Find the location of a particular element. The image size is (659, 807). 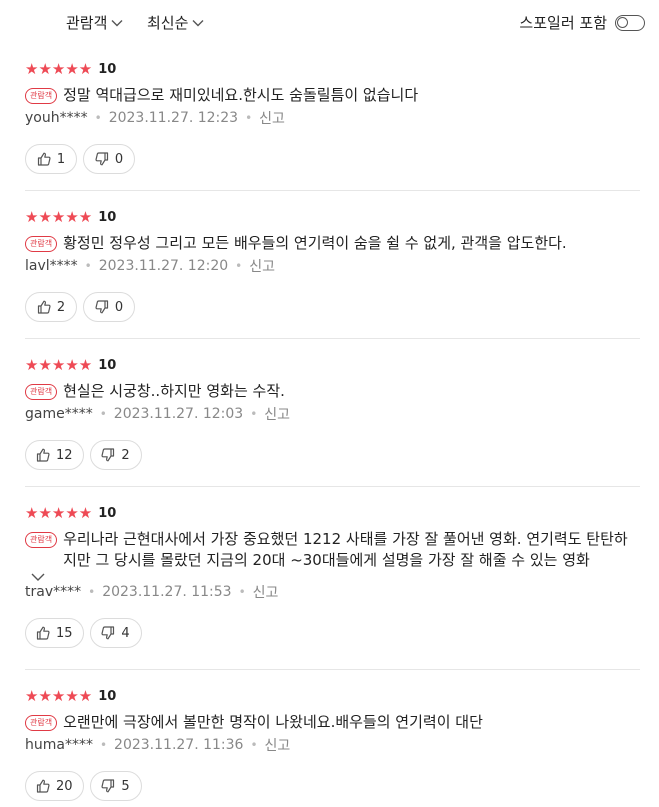

review-date: 2023.11.27. 12:20 is located at coordinates (163, 266).